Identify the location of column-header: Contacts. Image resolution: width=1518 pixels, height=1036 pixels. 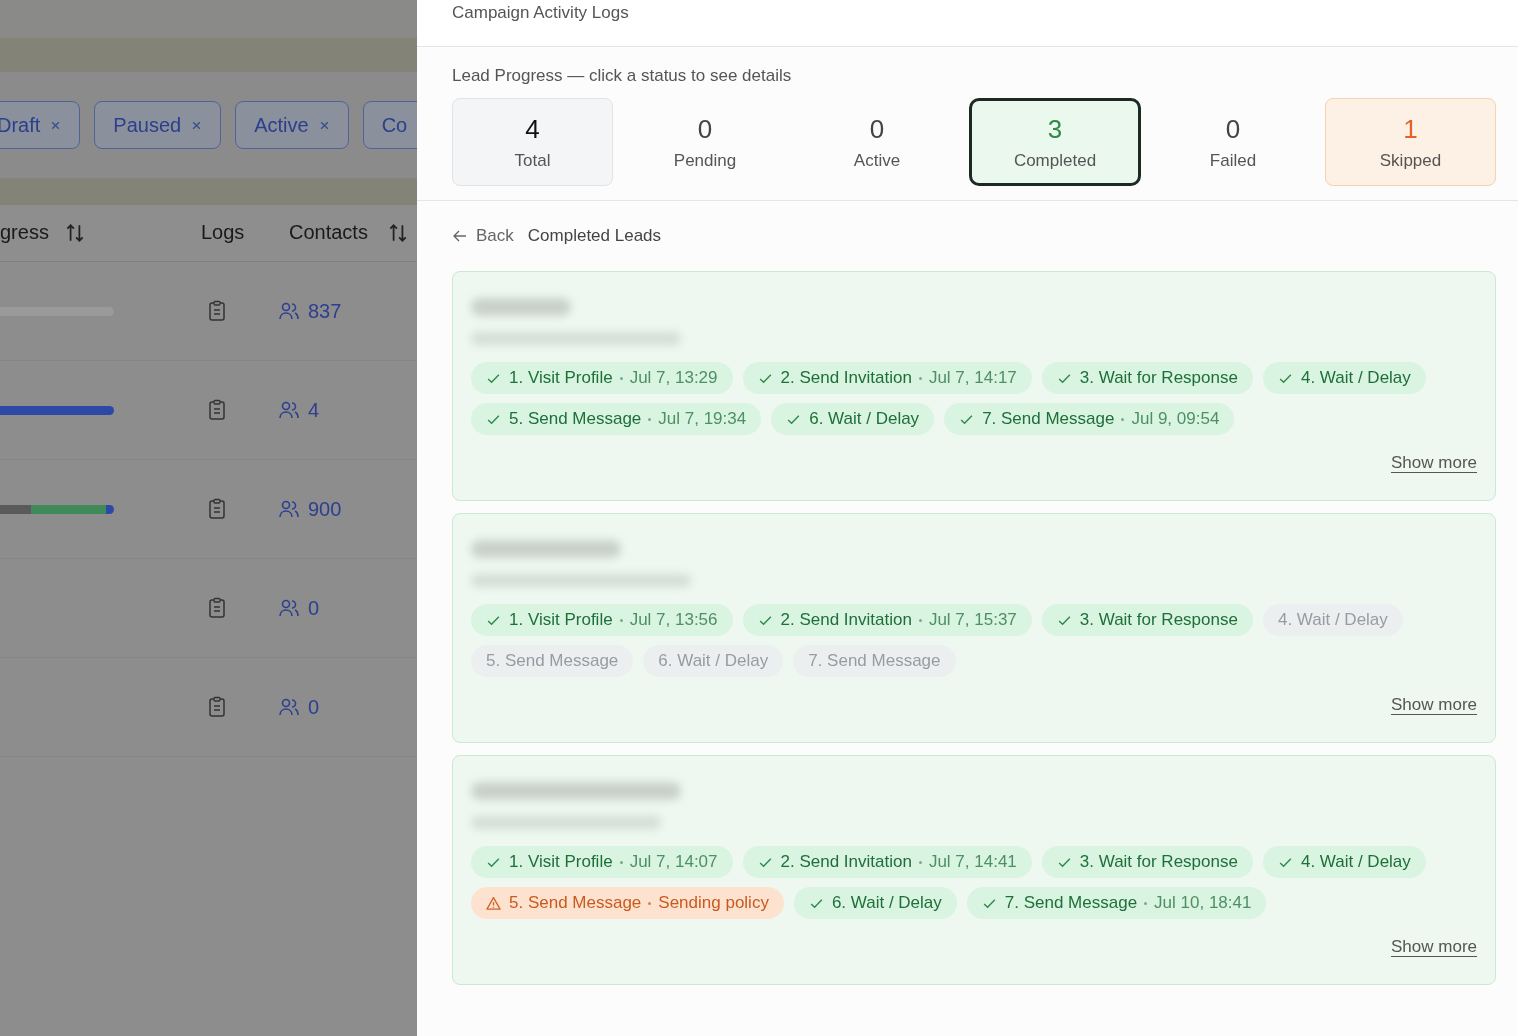
(328, 232).